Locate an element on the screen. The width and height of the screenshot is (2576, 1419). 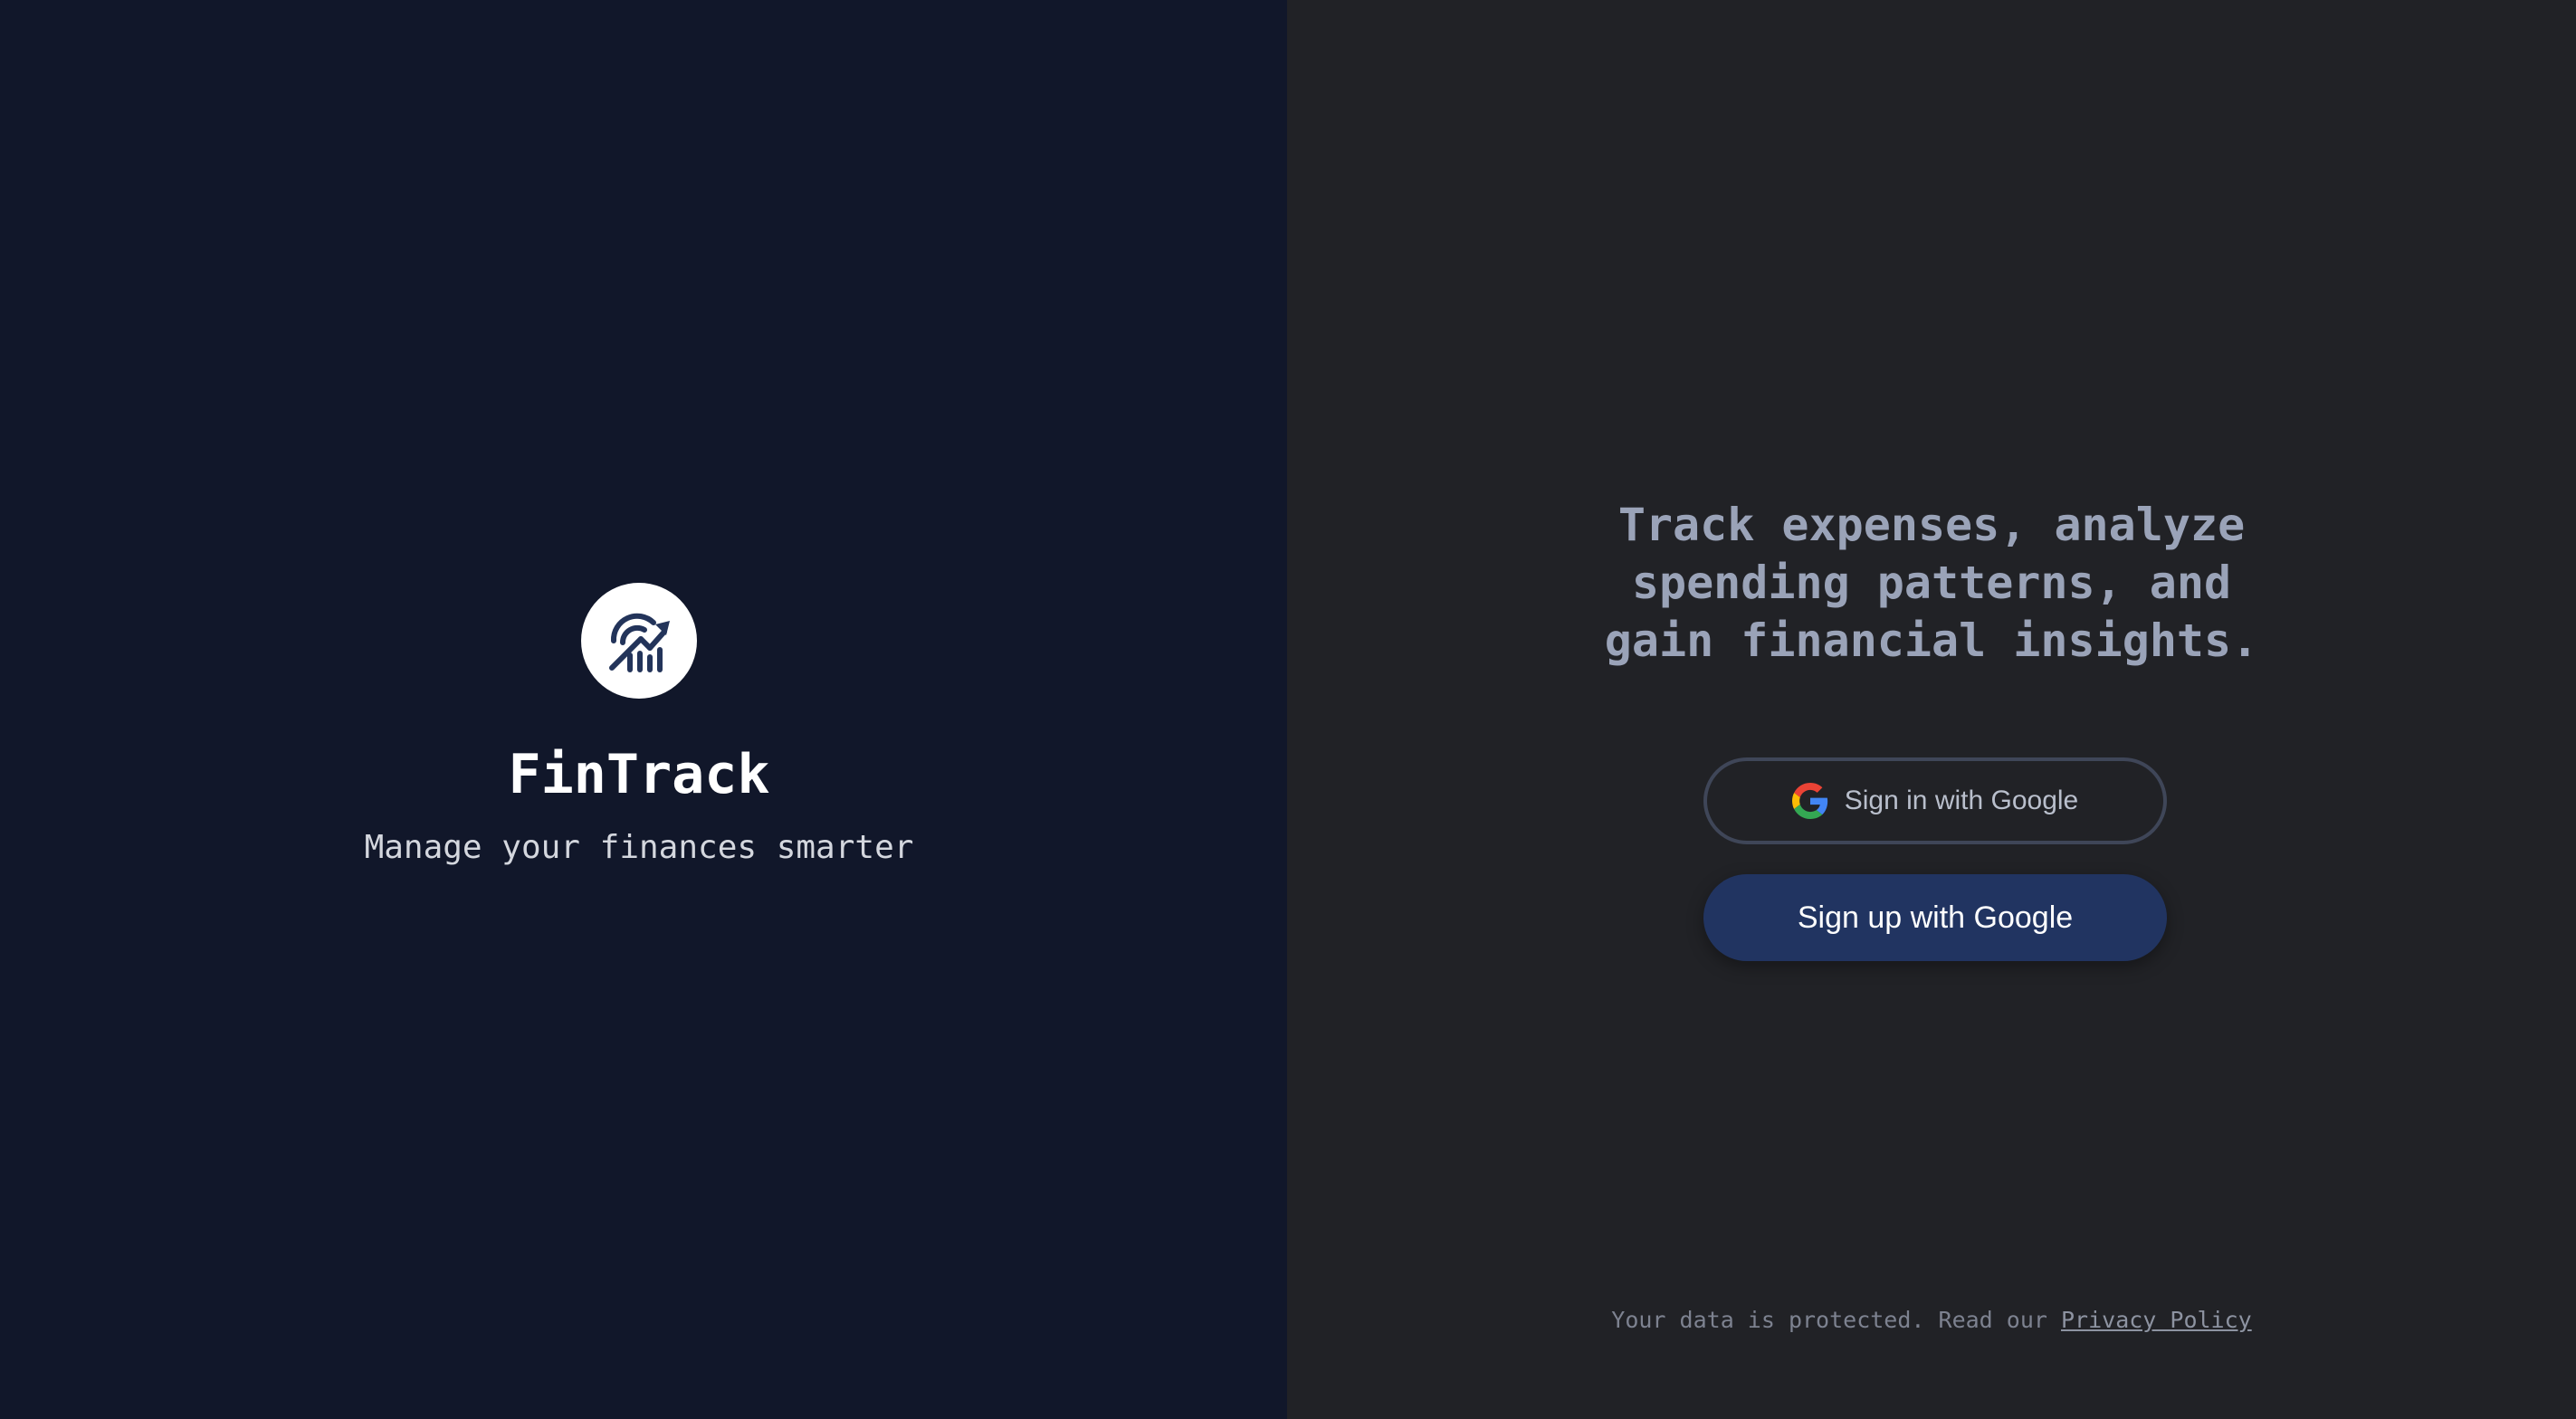
sign-up-label: Sign up with Google is located at coordinates (1935, 917).